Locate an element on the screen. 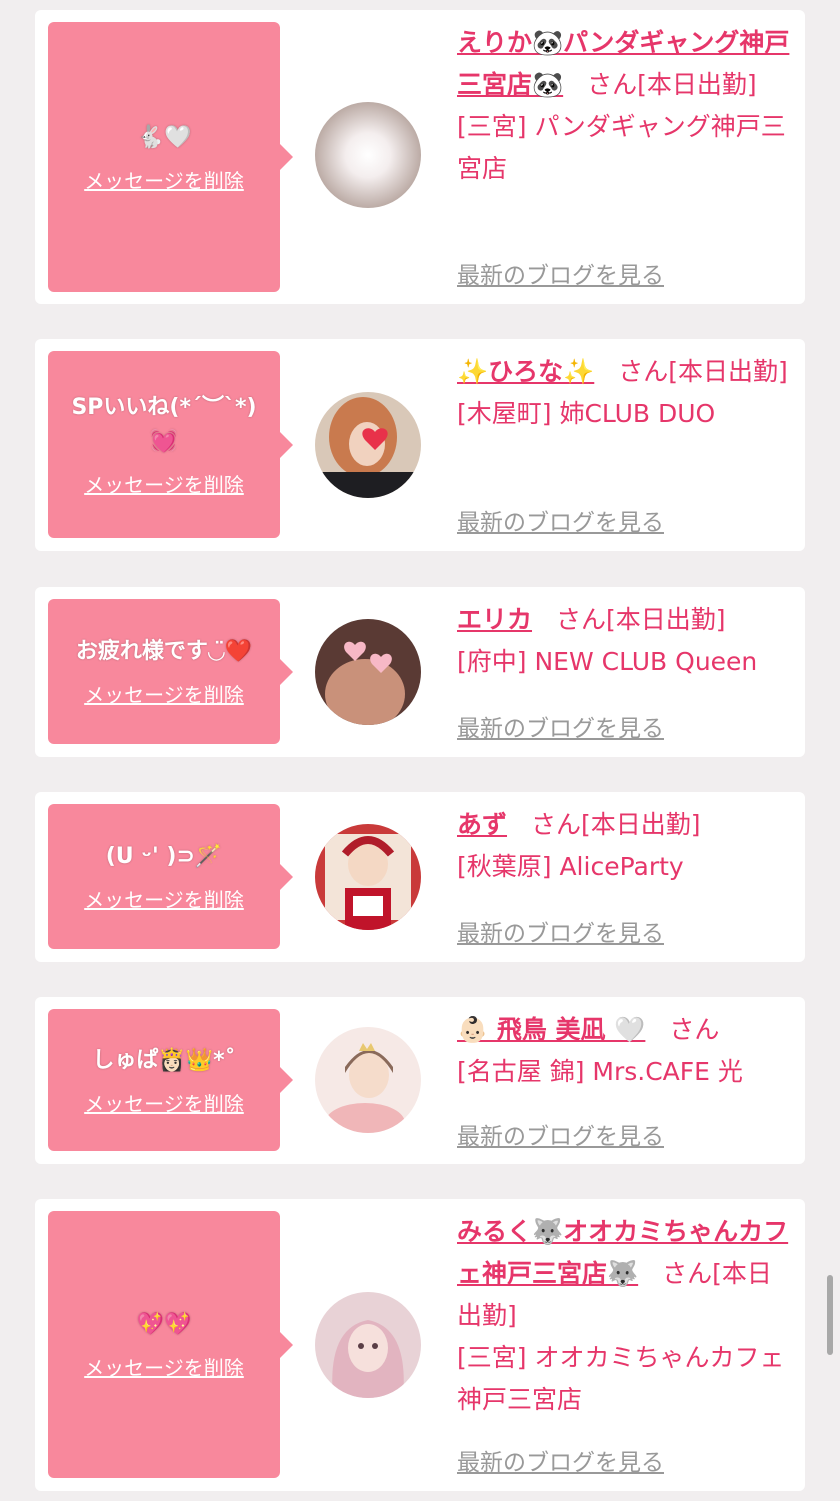  message-bubble: しゅぱ👸🏻👑*˚ メッセージを削除 is located at coordinates (170, 1080).